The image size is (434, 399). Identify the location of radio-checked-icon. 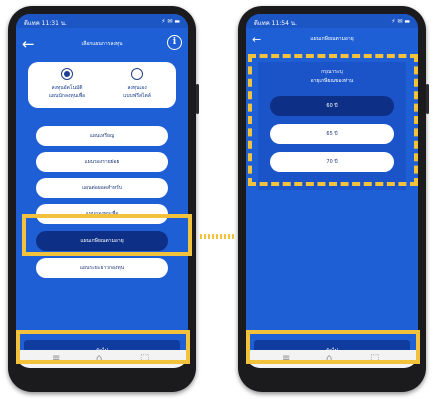
(67, 74).